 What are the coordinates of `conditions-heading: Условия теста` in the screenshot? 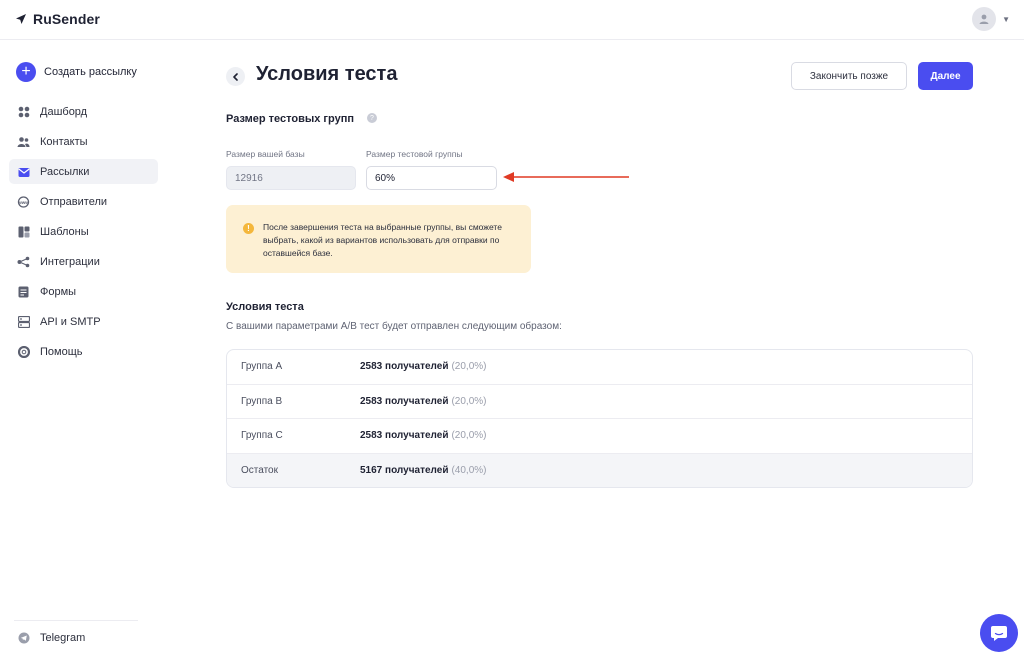 It's located at (265, 307).